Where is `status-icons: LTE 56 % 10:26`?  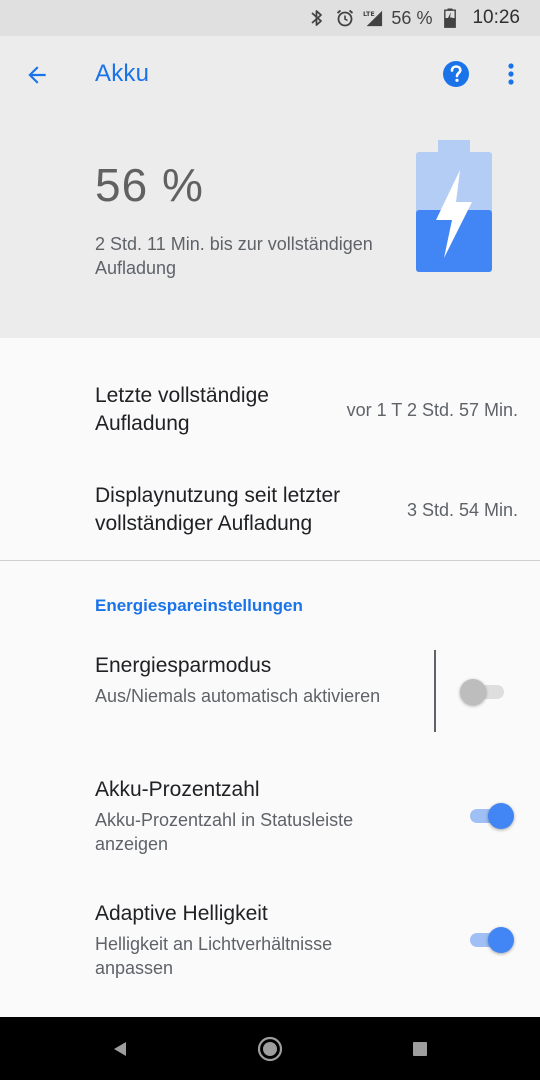 status-icons: LTE 56 % 10:26 is located at coordinates (413, 18).